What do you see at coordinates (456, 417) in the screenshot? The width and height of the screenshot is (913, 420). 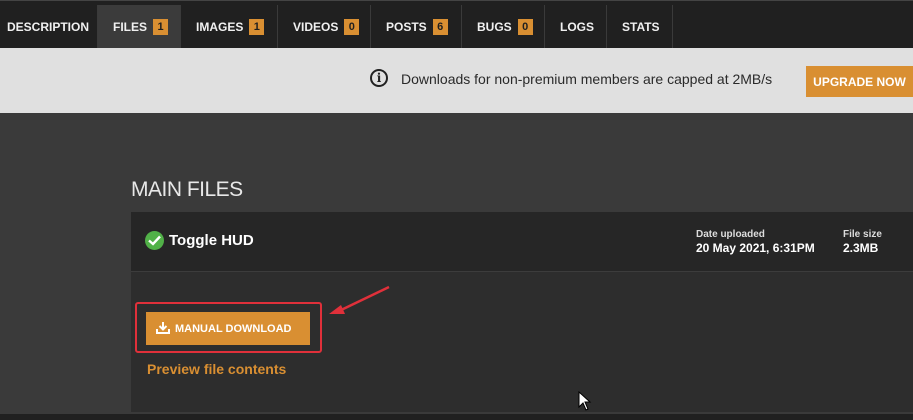 I see `bottom-divider` at bounding box center [456, 417].